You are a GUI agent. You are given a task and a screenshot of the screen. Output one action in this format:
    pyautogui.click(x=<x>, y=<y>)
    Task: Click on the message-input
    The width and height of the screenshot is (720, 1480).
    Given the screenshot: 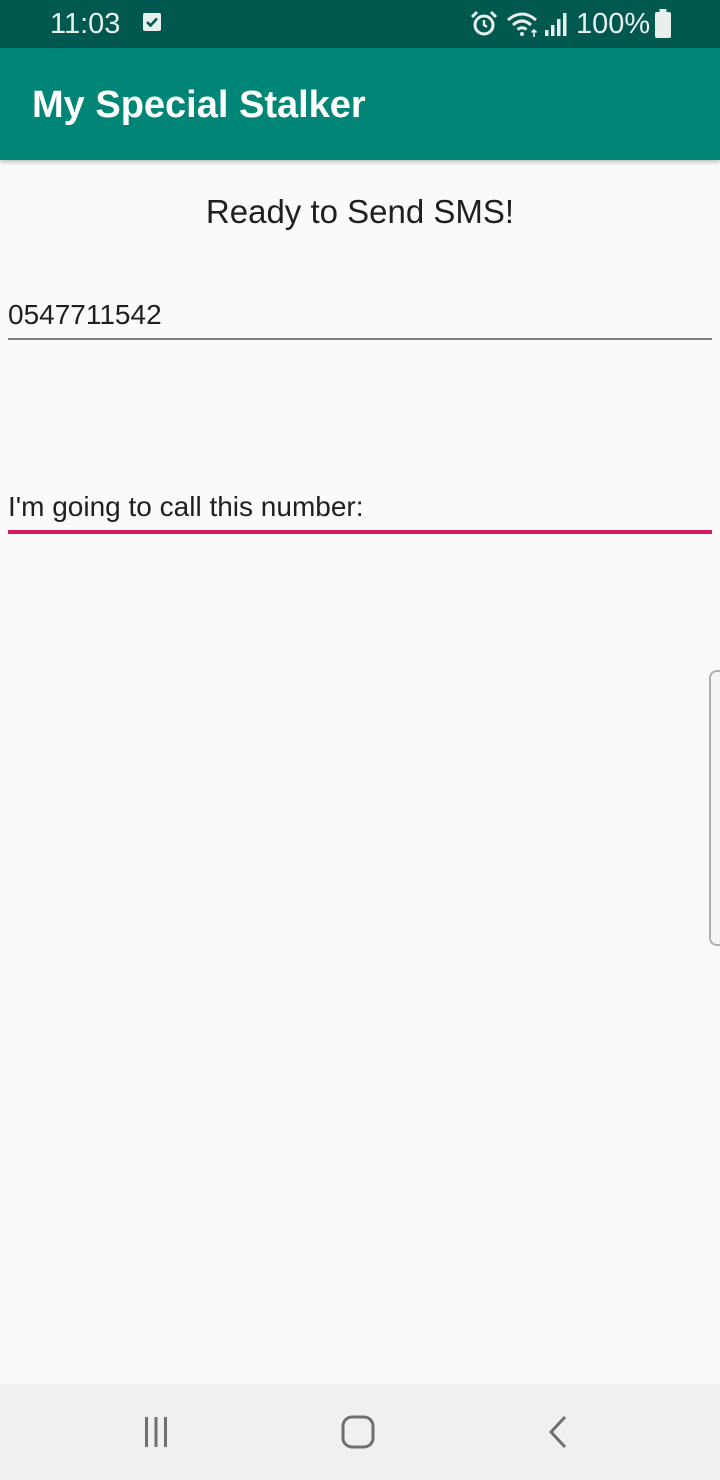 What is the action you would take?
    pyautogui.click(x=360, y=509)
    